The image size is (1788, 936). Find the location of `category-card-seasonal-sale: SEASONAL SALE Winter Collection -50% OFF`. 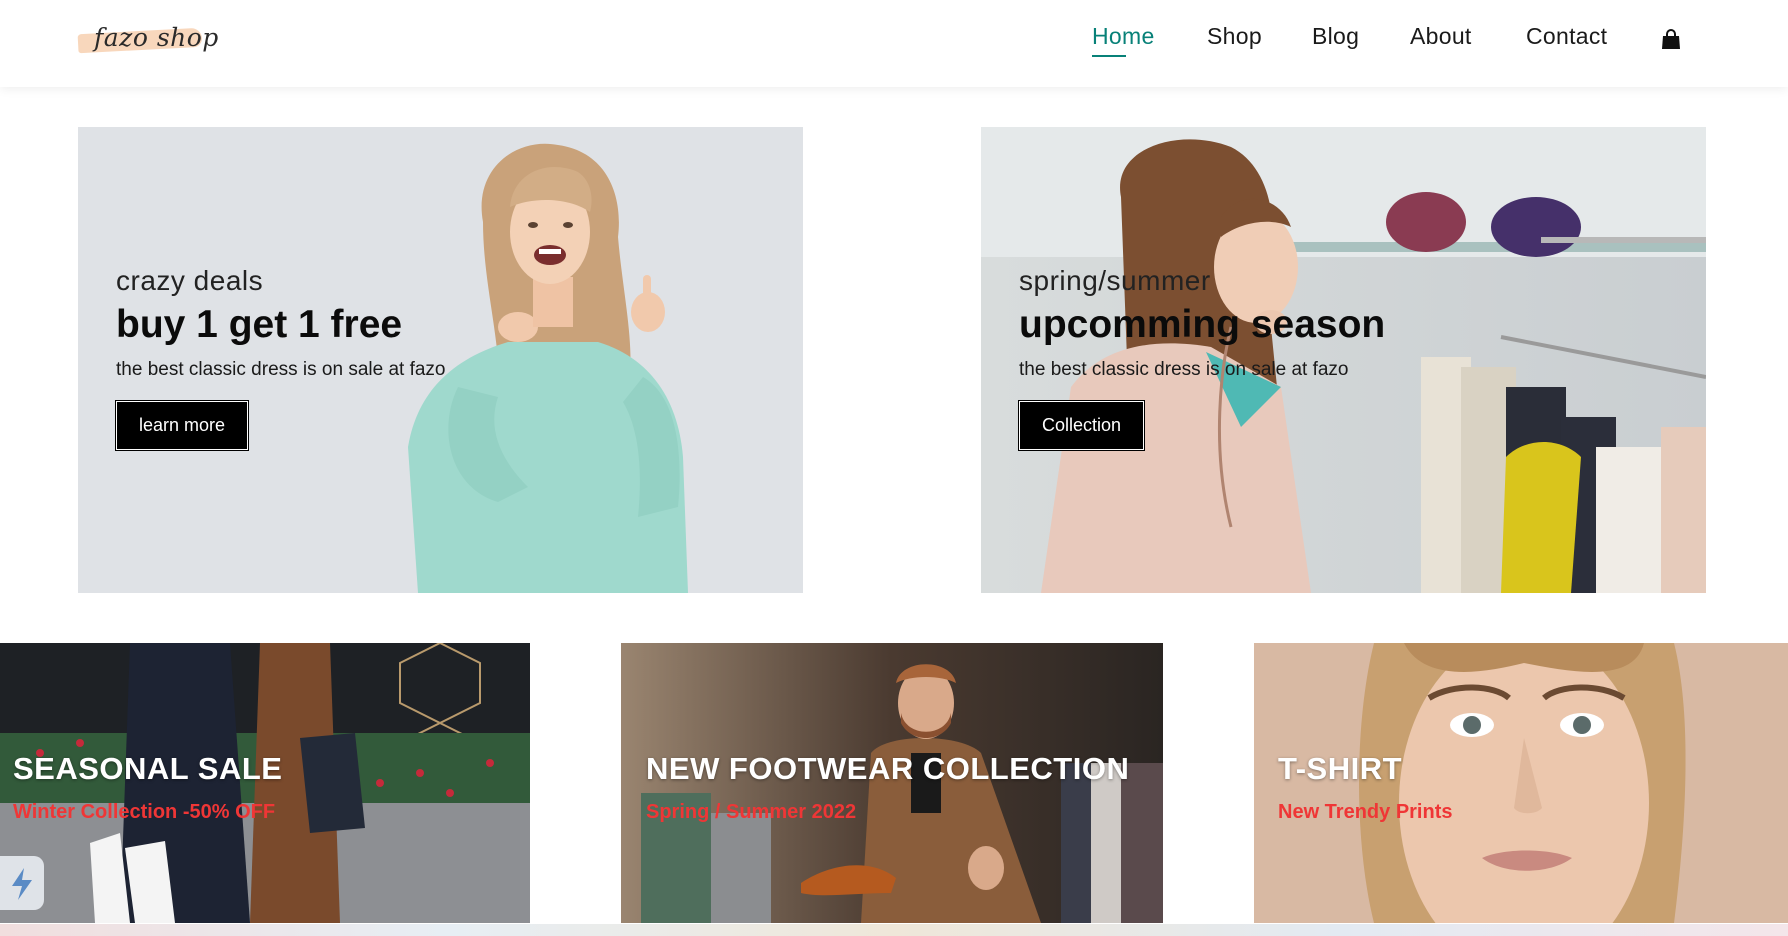

category-card-seasonal-sale: SEASONAL SALE Winter Collection -50% OFF is located at coordinates (265, 783).